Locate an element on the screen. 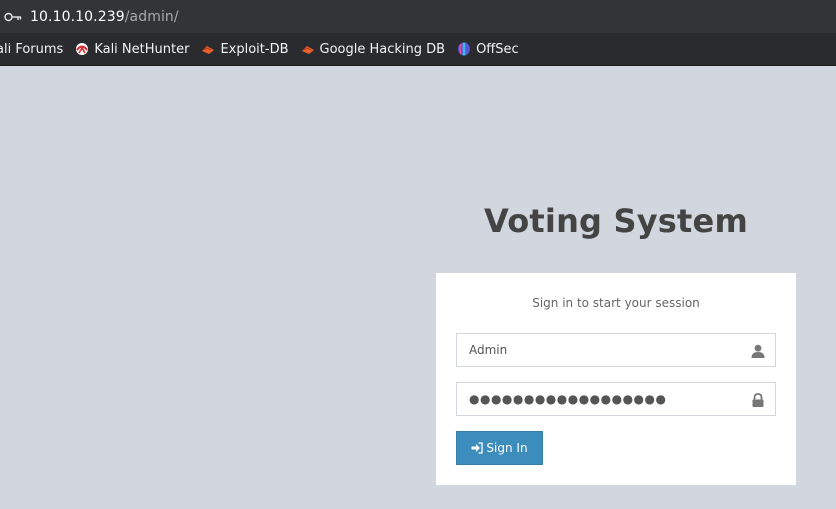 The height and width of the screenshot is (509, 836). key-icon is located at coordinates (13, 17).